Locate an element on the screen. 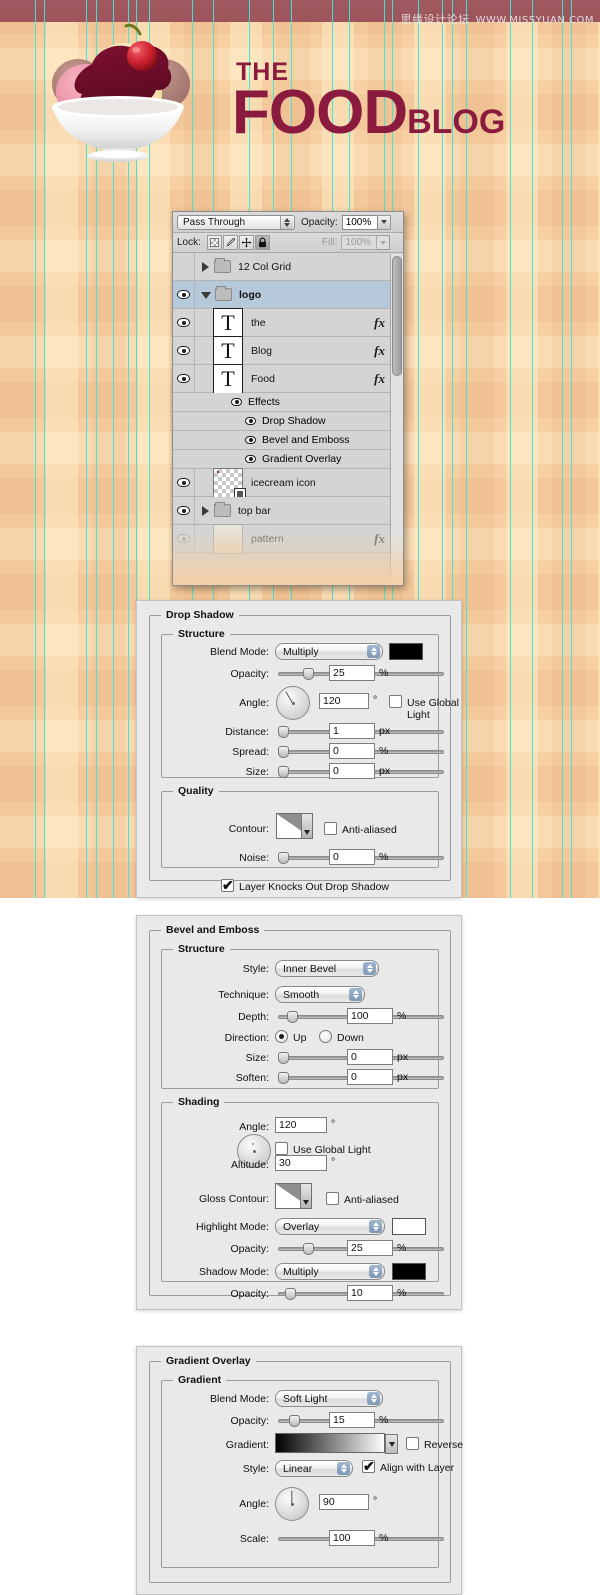 Image resolution: width=600 pixels, height=1595 pixels. layers-scrollbar is located at coordinates (396, 419).